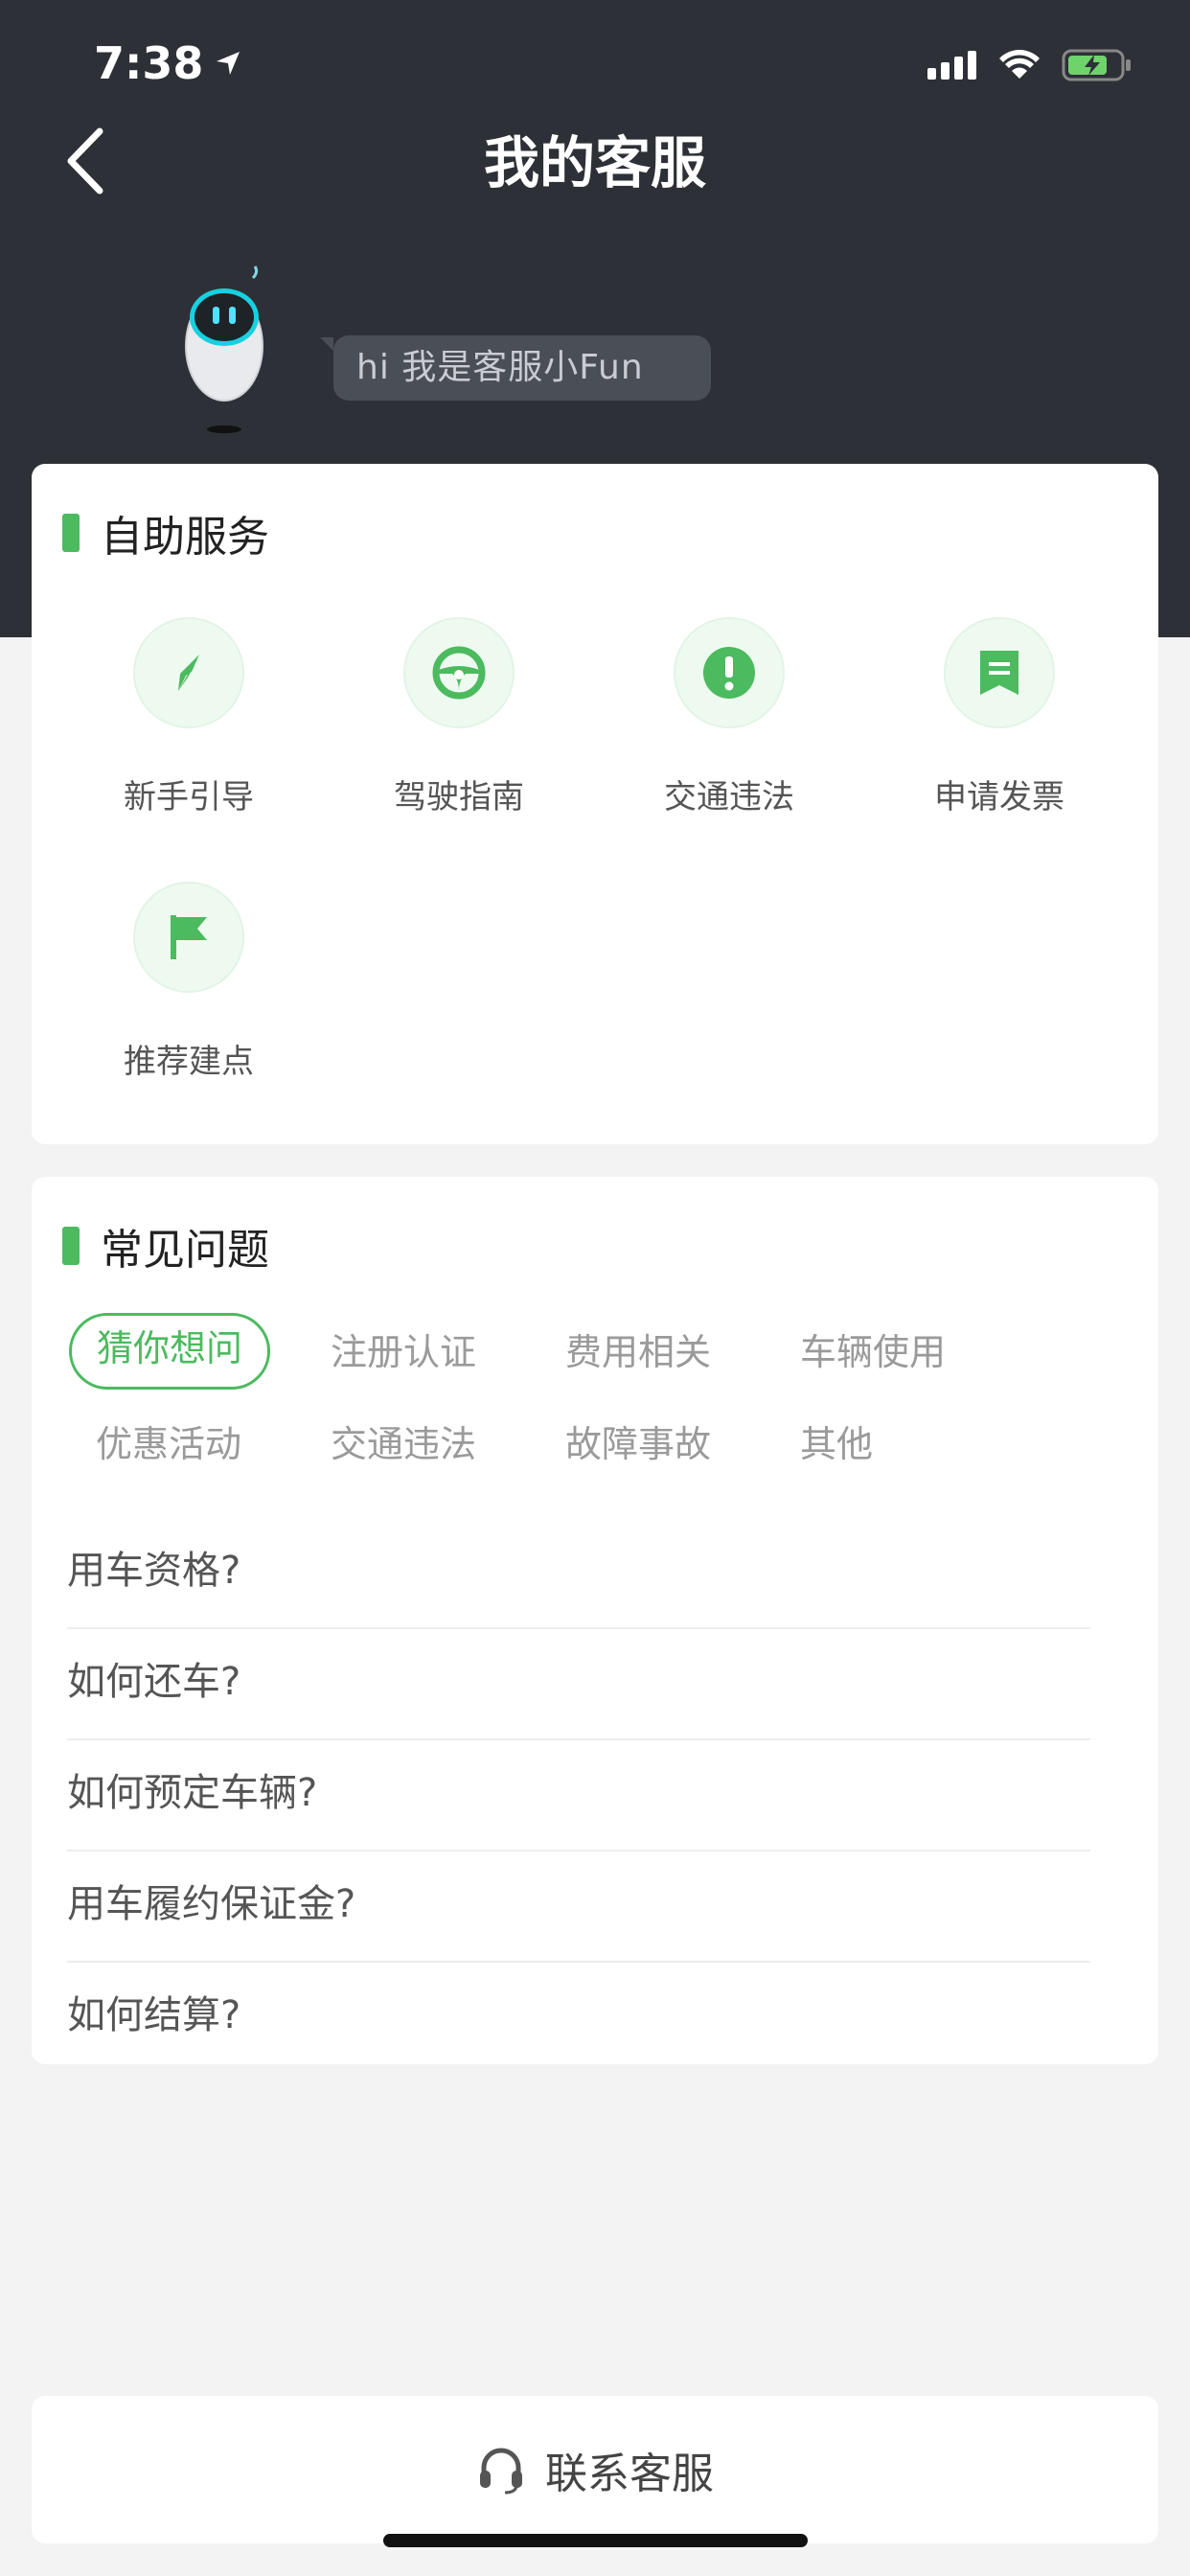 Image resolution: width=1190 pixels, height=2576 pixels. I want to click on battery-icon, so click(1097, 65).